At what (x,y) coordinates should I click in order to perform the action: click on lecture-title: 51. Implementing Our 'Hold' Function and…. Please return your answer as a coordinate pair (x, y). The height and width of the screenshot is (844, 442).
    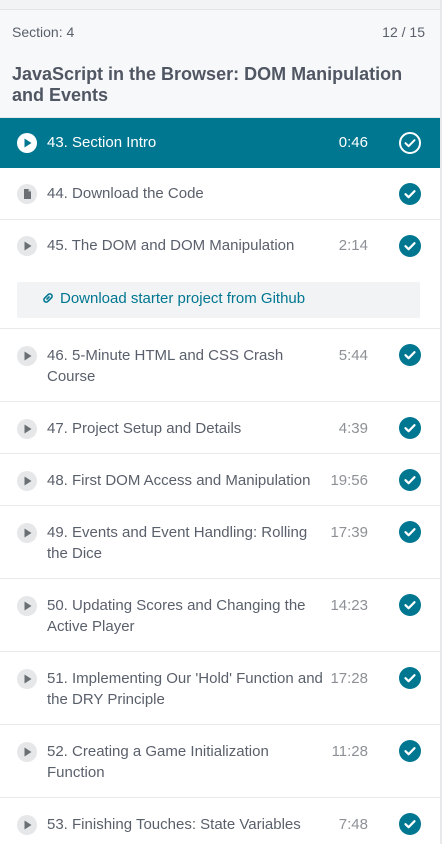
    Looking at the image, I should click on (185, 689).